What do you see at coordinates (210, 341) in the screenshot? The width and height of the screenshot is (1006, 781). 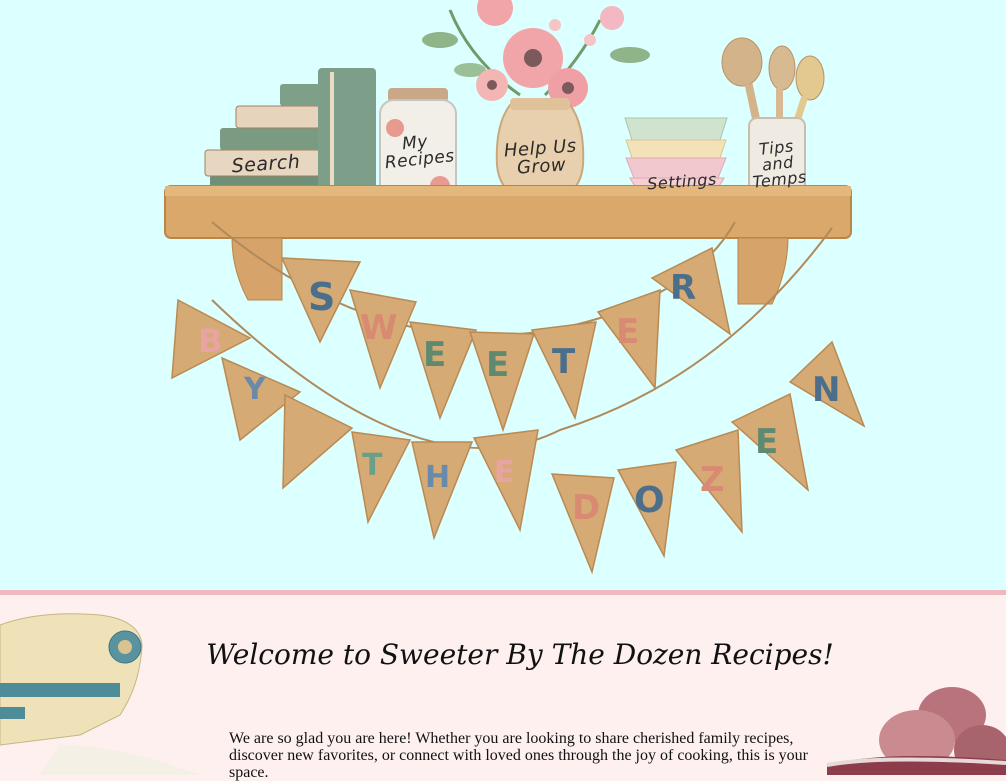 I see `banner-letter: B` at bounding box center [210, 341].